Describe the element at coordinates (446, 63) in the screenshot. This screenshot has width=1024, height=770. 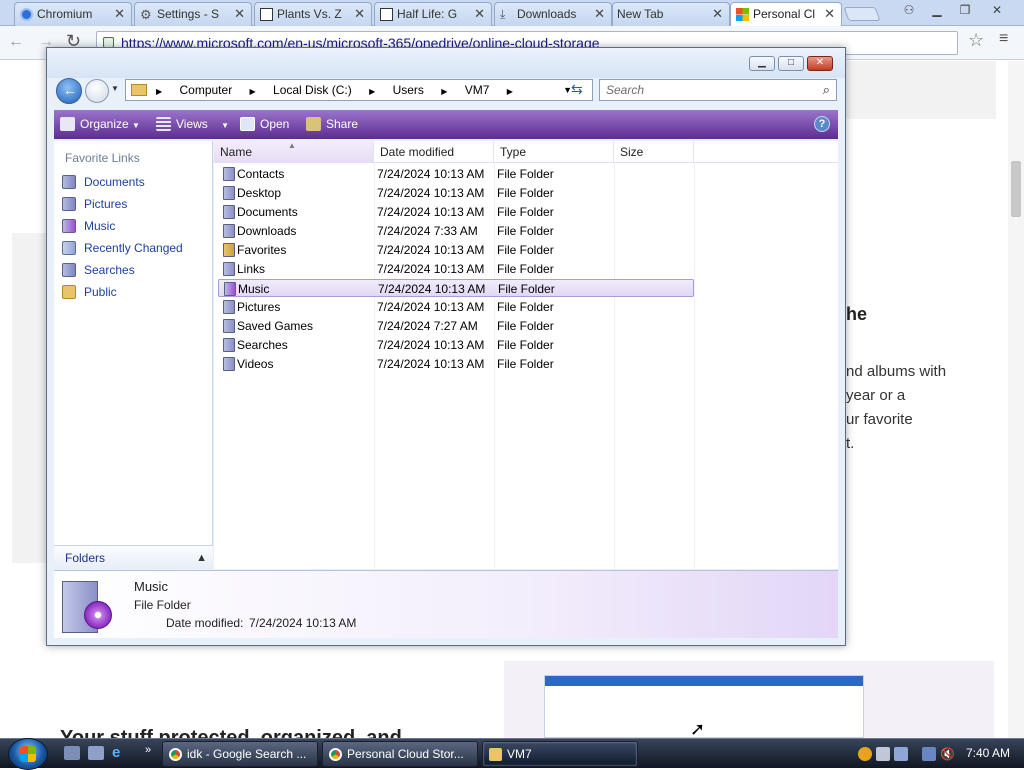
I see `window-titlebar: ▁ □ ✕` at that location.